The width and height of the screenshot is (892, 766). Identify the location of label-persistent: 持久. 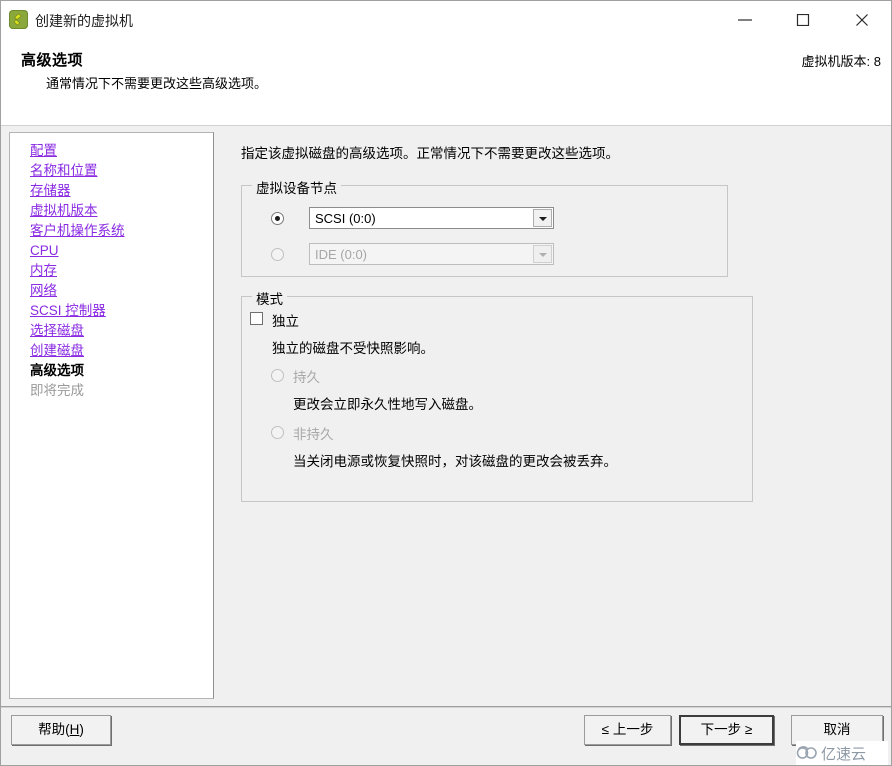
(306, 377).